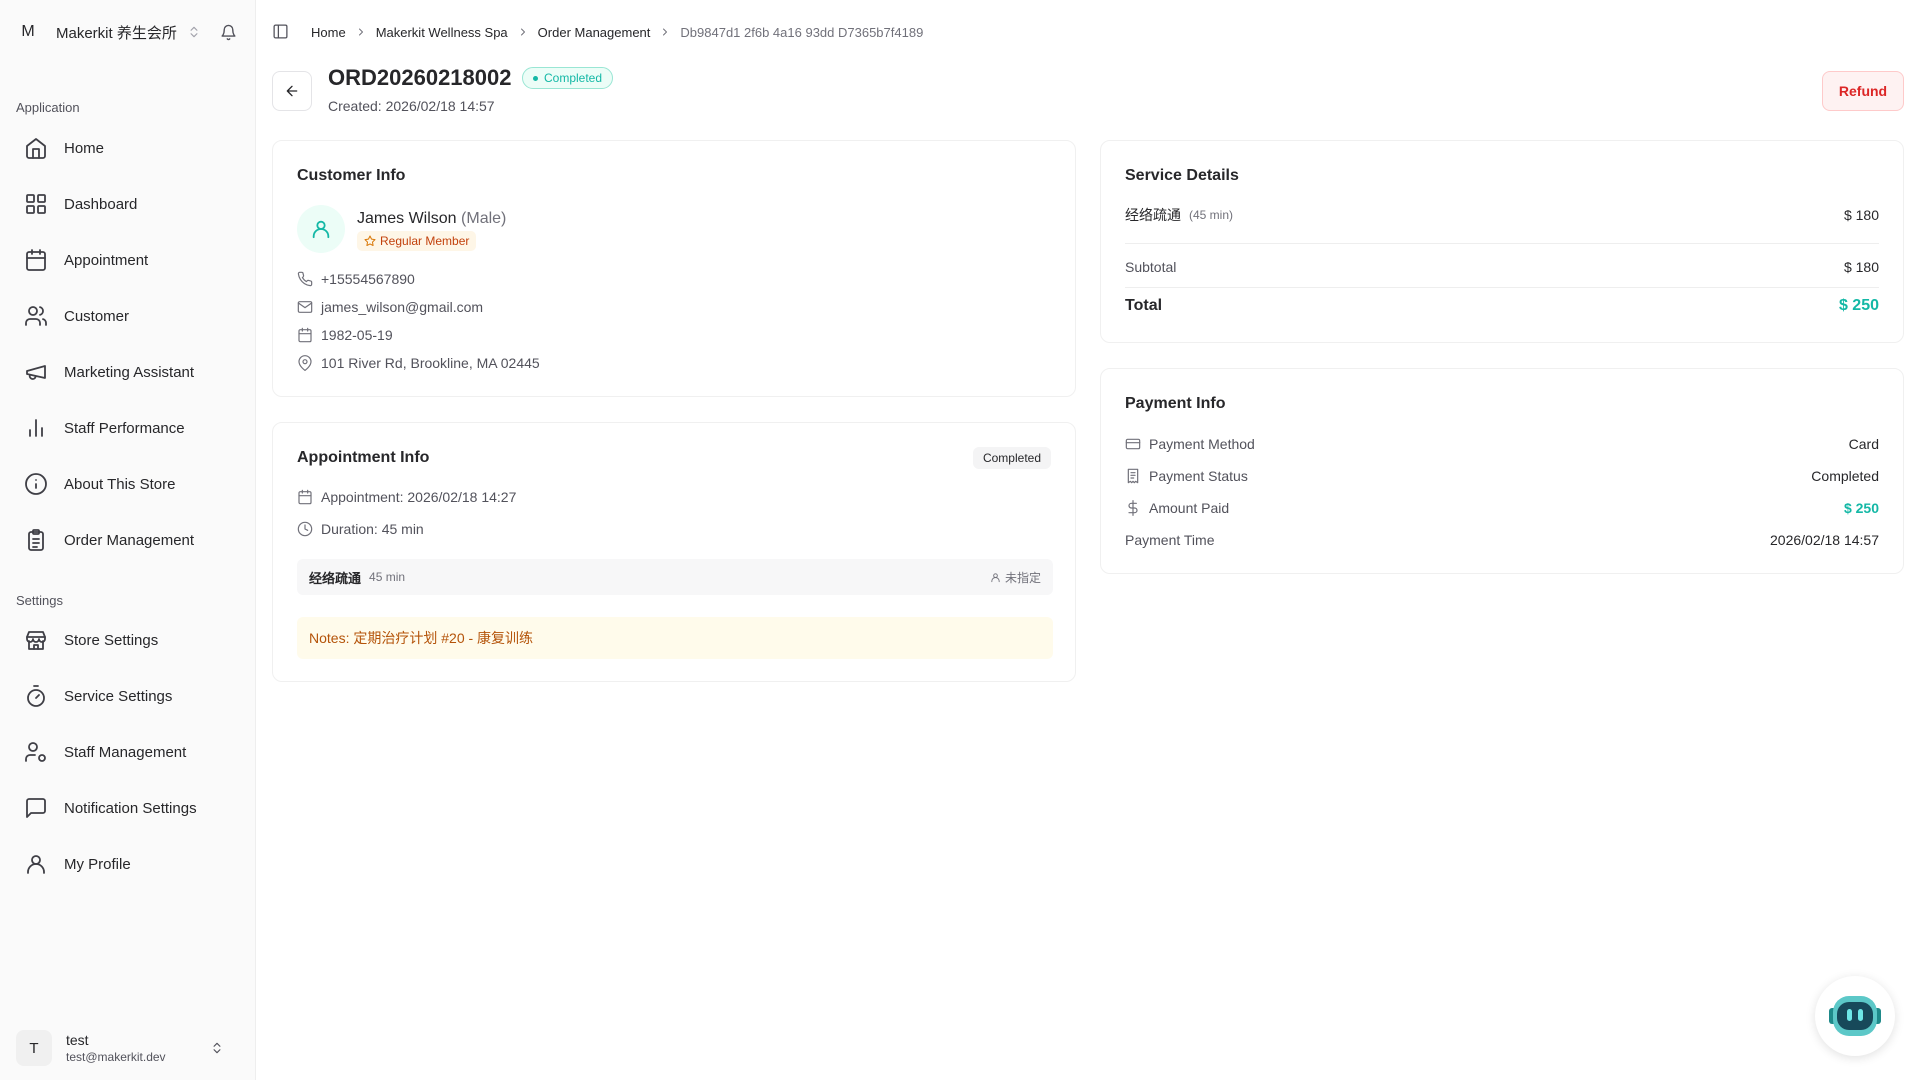 This screenshot has width=1920, height=1080. Describe the element at coordinates (425, 241) in the screenshot. I see `member-level: Regular Member` at that location.